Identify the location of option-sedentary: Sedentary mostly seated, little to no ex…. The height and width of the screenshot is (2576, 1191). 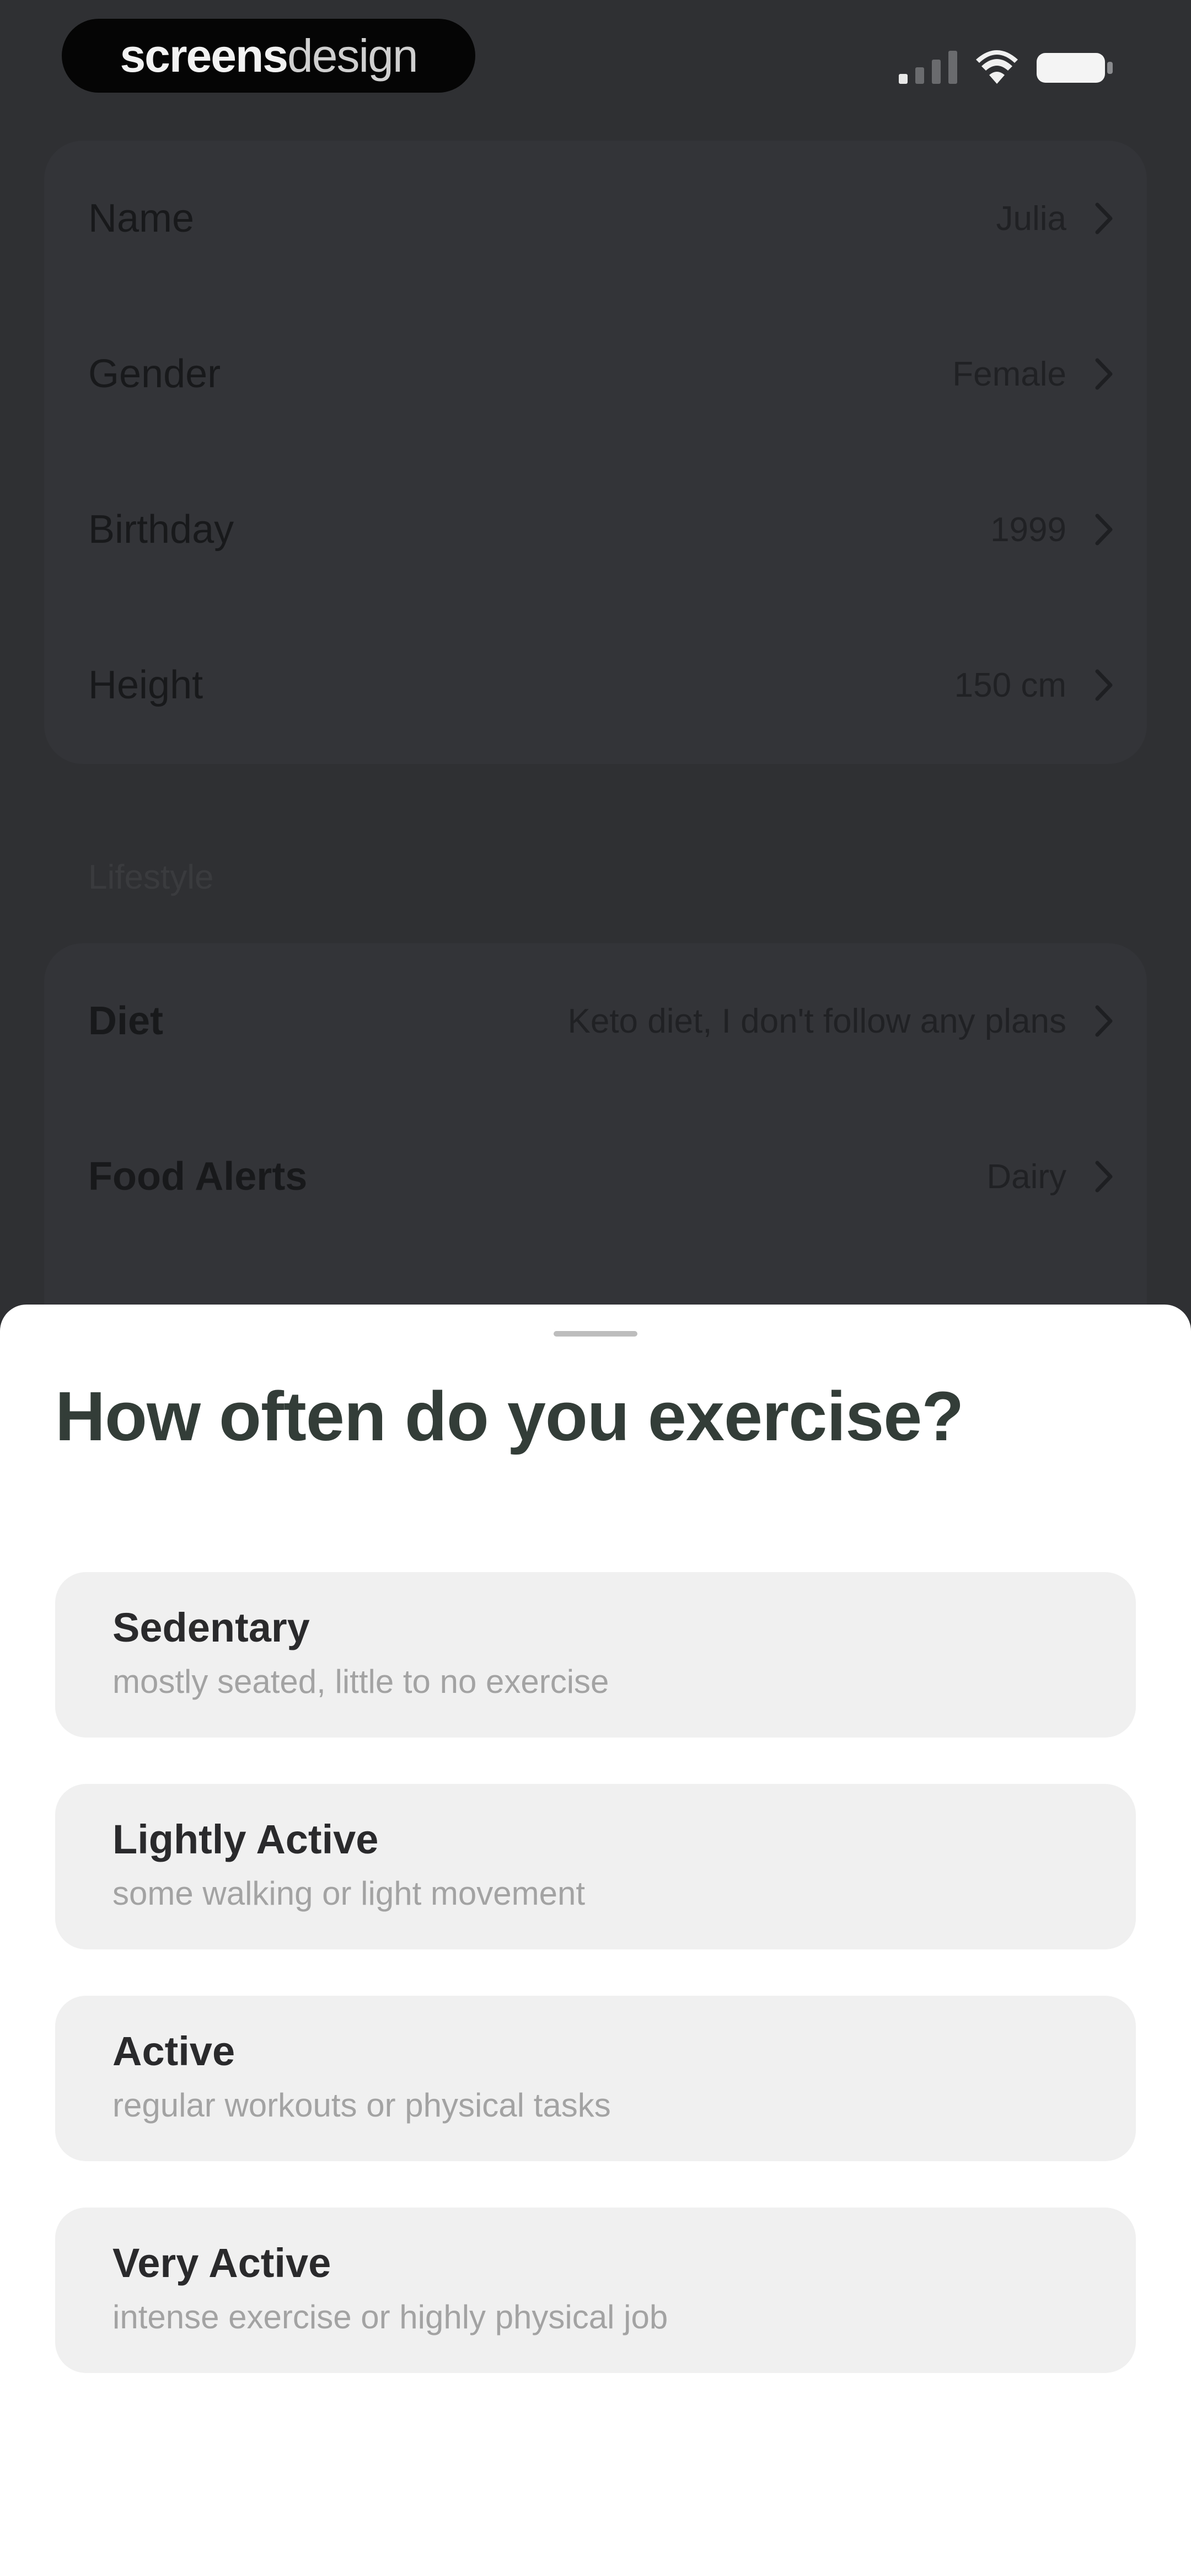
(595, 1655).